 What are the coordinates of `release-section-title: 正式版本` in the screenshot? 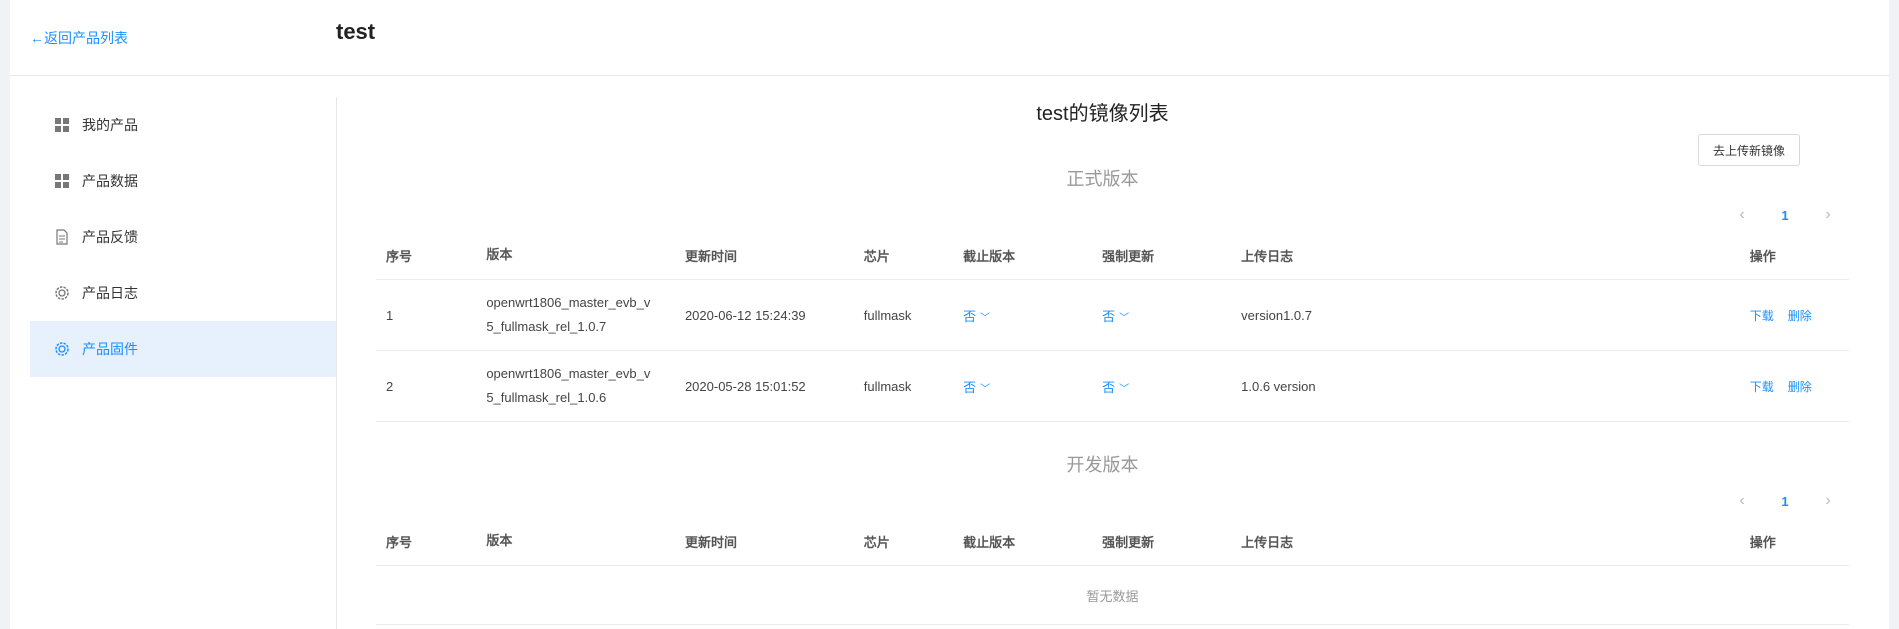 It's located at (1102, 179).